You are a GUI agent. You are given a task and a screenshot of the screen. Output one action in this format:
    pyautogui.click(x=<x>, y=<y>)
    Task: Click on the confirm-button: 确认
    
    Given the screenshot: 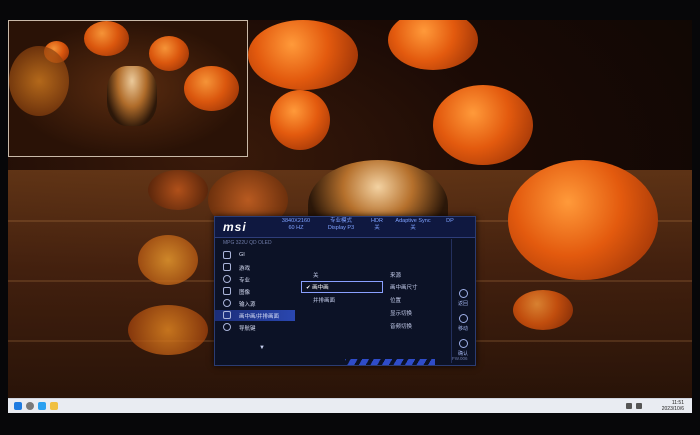 What is the action you would take?
    pyautogui.click(x=463, y=348)
    